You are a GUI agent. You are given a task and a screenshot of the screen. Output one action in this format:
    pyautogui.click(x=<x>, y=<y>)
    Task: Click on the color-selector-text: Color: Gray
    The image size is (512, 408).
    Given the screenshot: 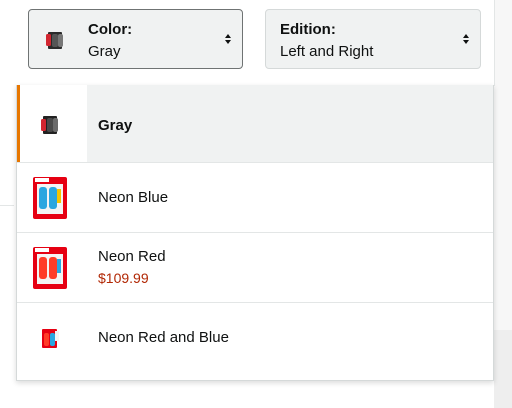 What is the action you would take?
    pyautogui.click(x=110, y=41)
    